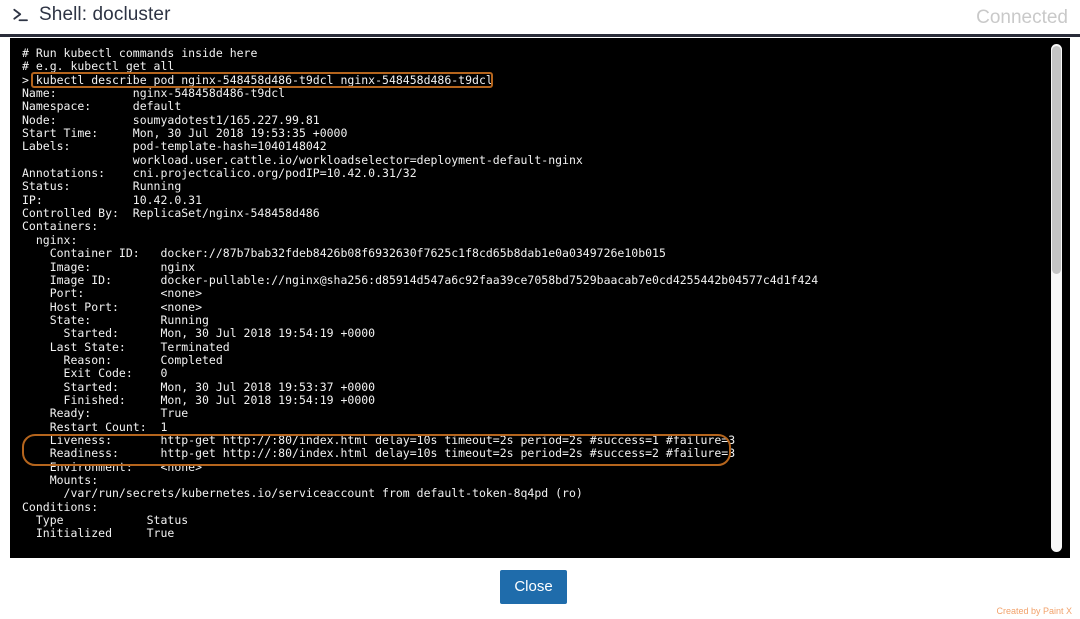 The width and height of the screenshot is (1080, 619). I want to click on watermark-label: Created by Paint X, so click(1034, 611).